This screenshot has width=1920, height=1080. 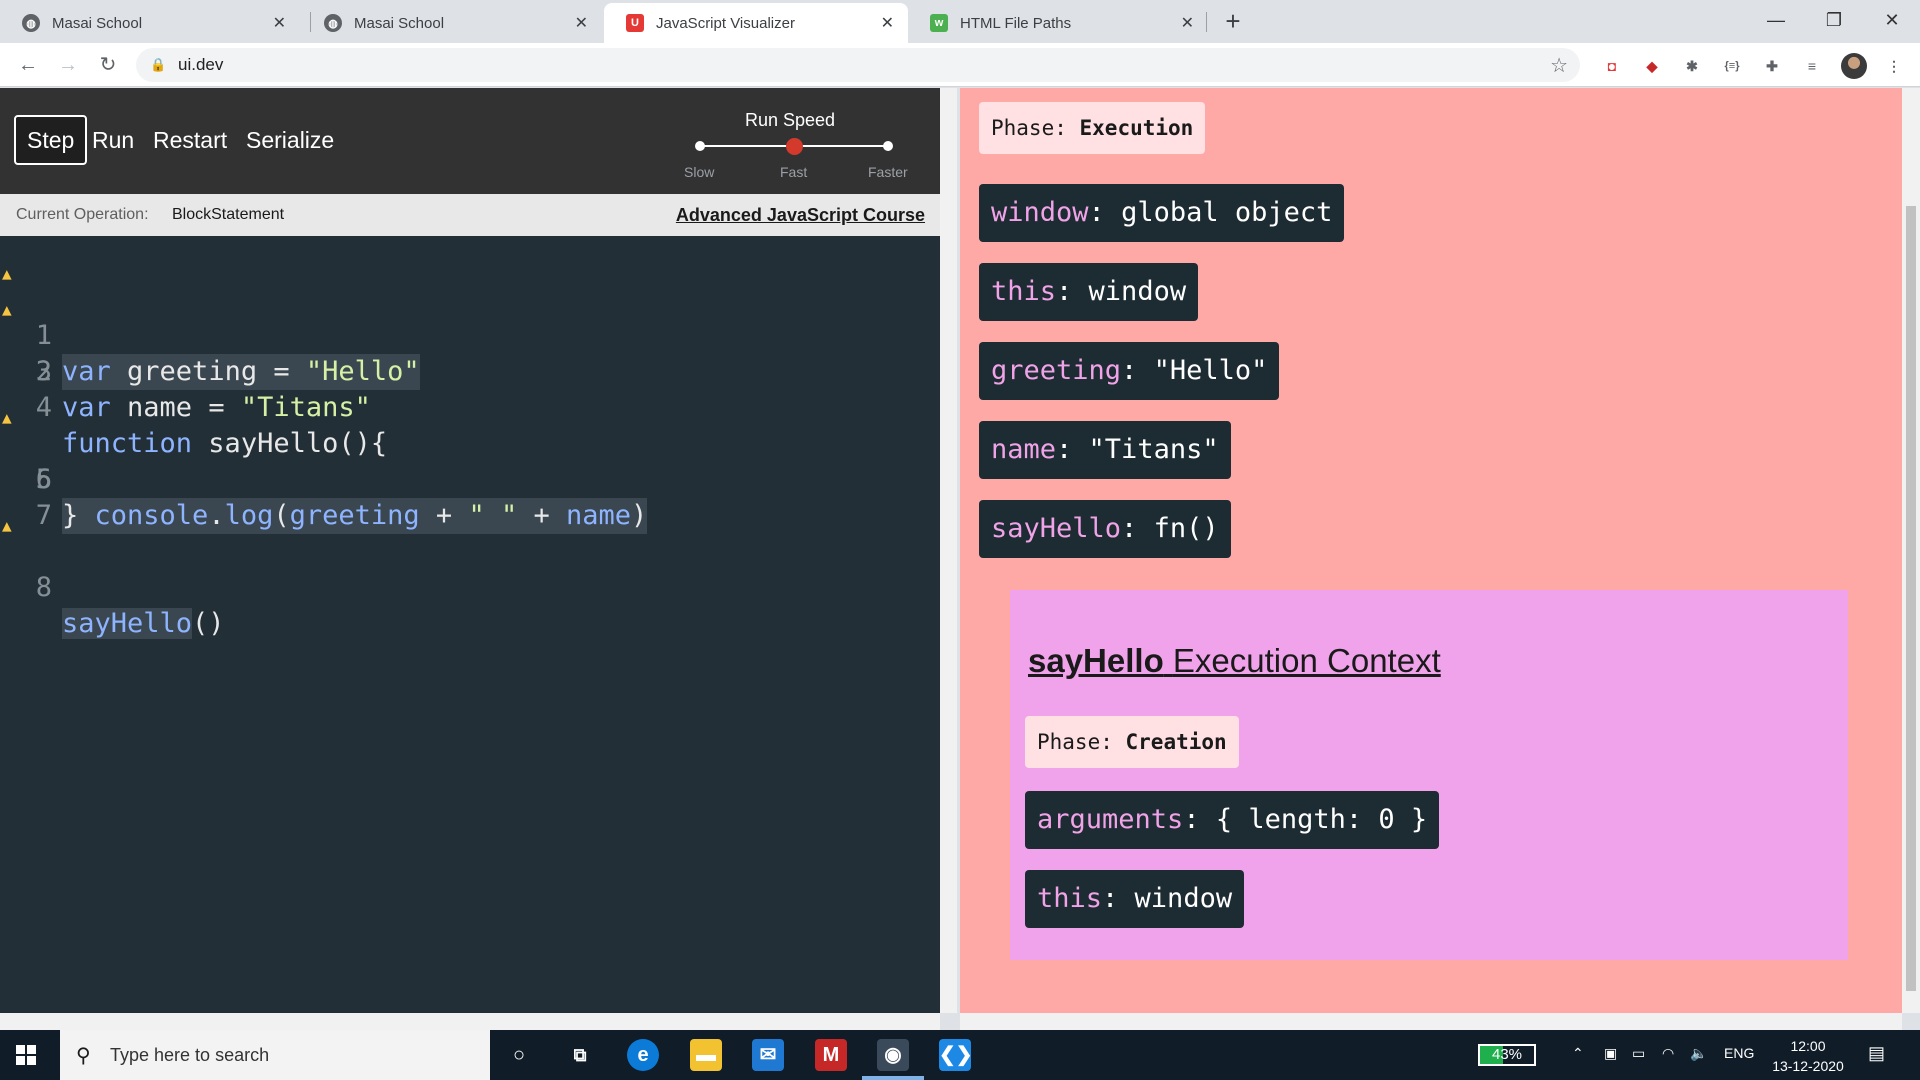 What do you see at coordinates (1776, 20) in the screenshot?
I see `minimize-icon: —` at bounding box center [1776, 20].